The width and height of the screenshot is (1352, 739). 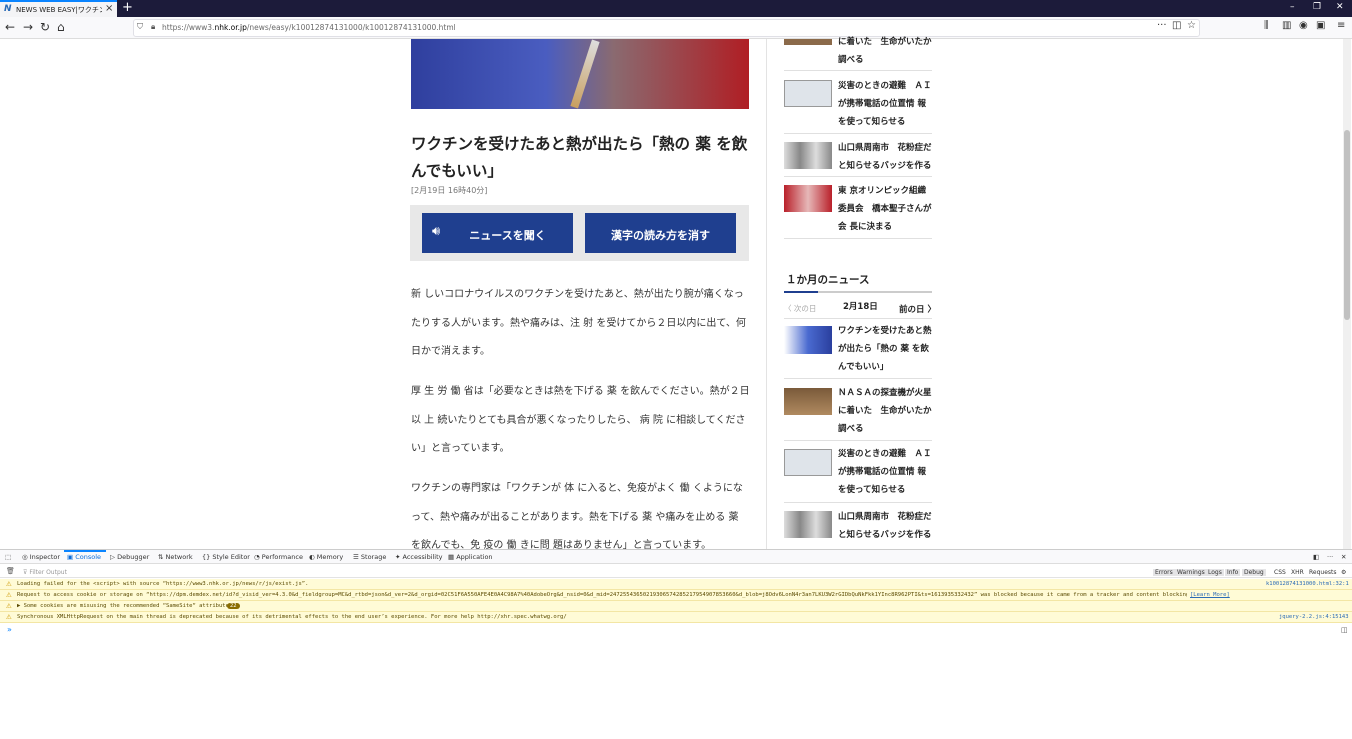 I want to click on tab-label: Style Editor, so click(x=231, y=557).